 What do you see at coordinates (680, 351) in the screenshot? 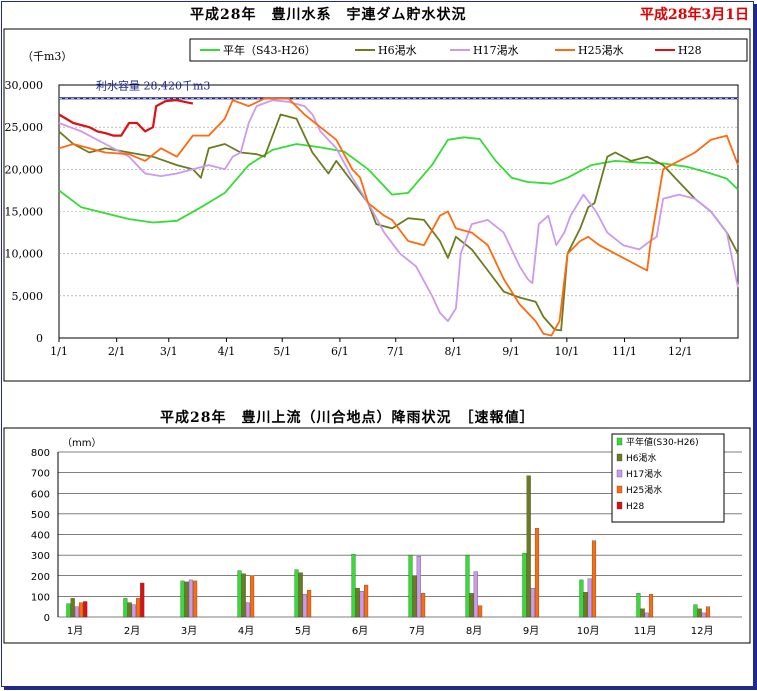
I see `storage-x-tick-label: 12/1` at bounding box center [680, 351].